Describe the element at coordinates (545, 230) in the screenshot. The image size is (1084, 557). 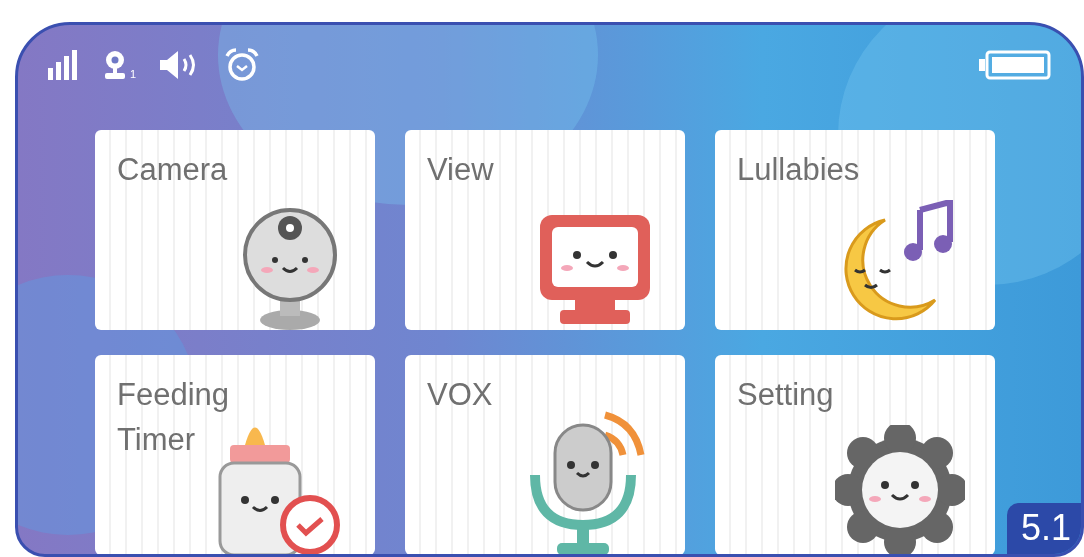
I see `menu-tile: View` at that location.